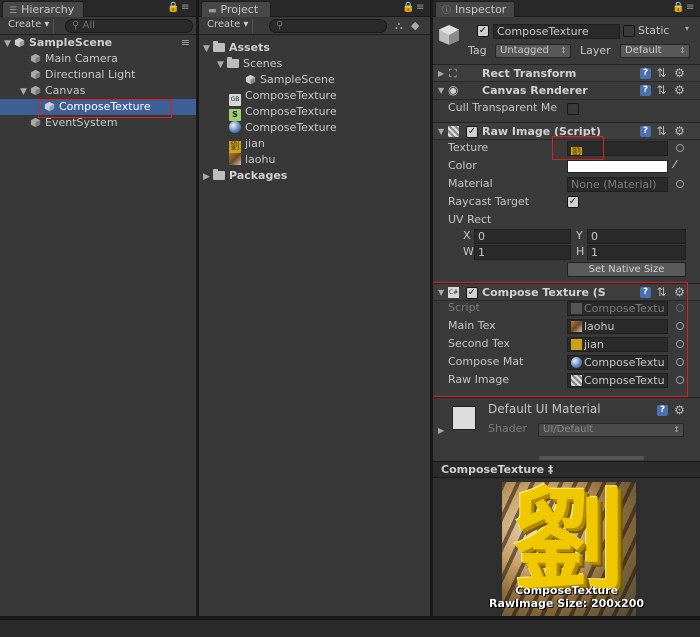 This screenshot has width=700, height=637. What do you see at coordinates (48, 9) in the screenshot?
I see `tab-label: Hierarchy` at bounding box center [48, 9].